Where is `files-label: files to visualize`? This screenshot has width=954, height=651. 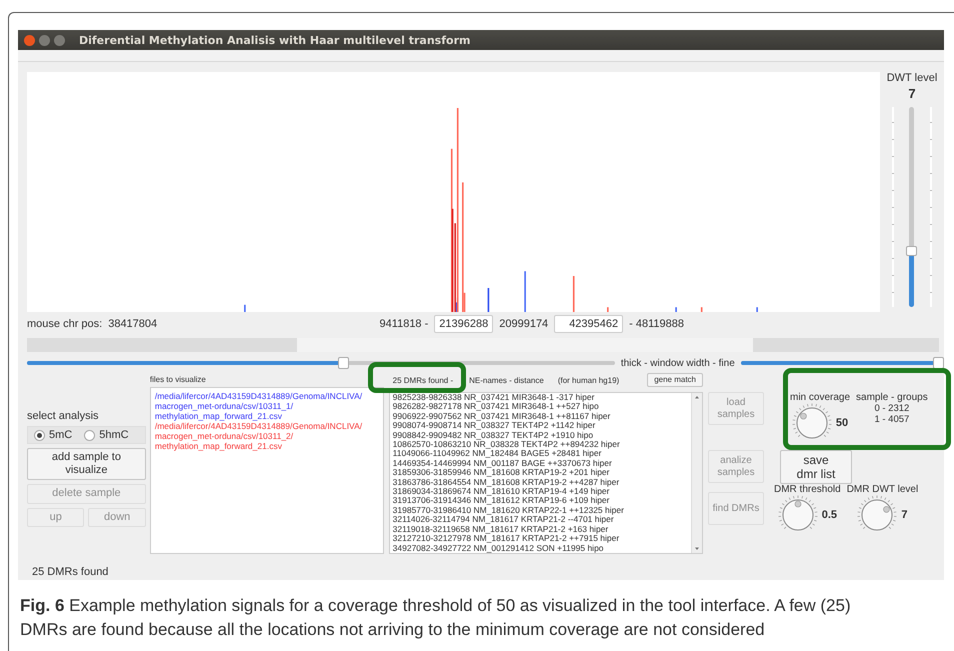
files-label: files to visualize is located at coordinates (178, 380).